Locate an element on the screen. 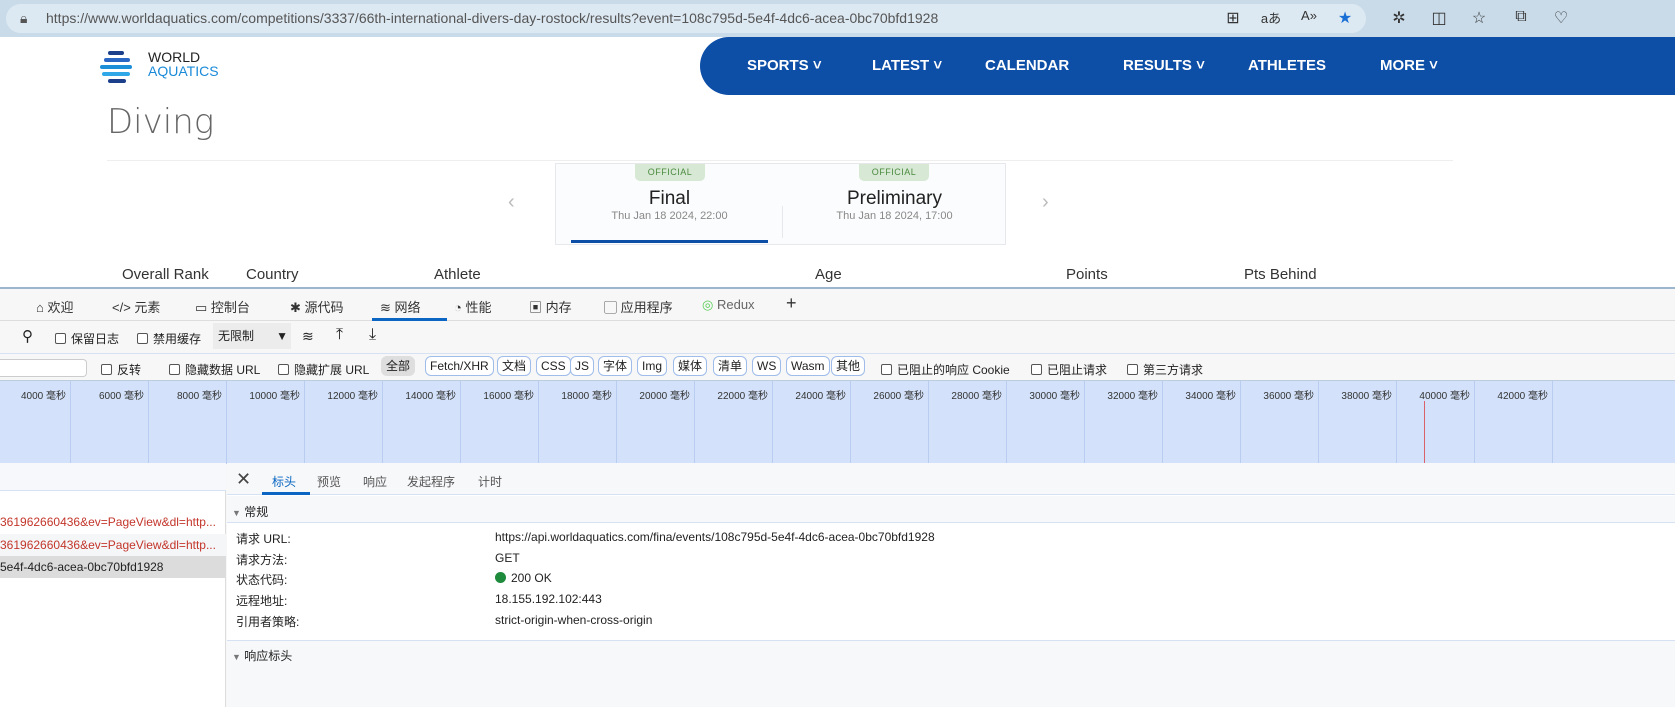 The image size is (1675, 707). type-filter-2: 文档 is located at coordinates (514, 366).